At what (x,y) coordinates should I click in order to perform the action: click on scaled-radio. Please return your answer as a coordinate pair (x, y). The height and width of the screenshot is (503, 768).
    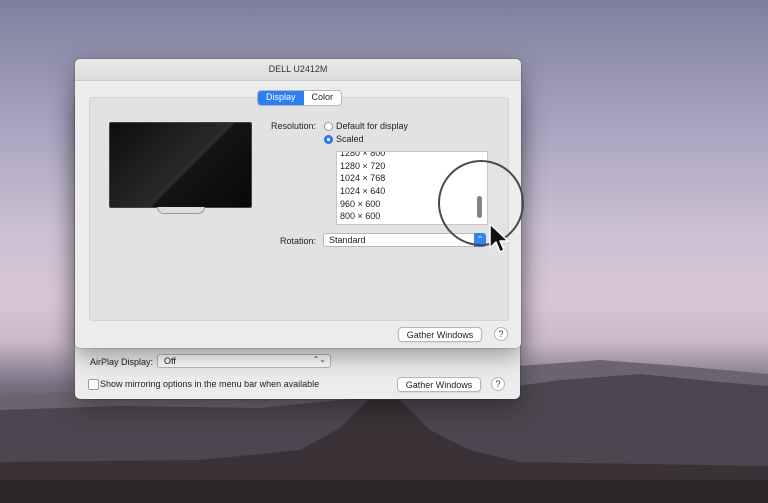
    Looking at the image, I should click on (328, 139).